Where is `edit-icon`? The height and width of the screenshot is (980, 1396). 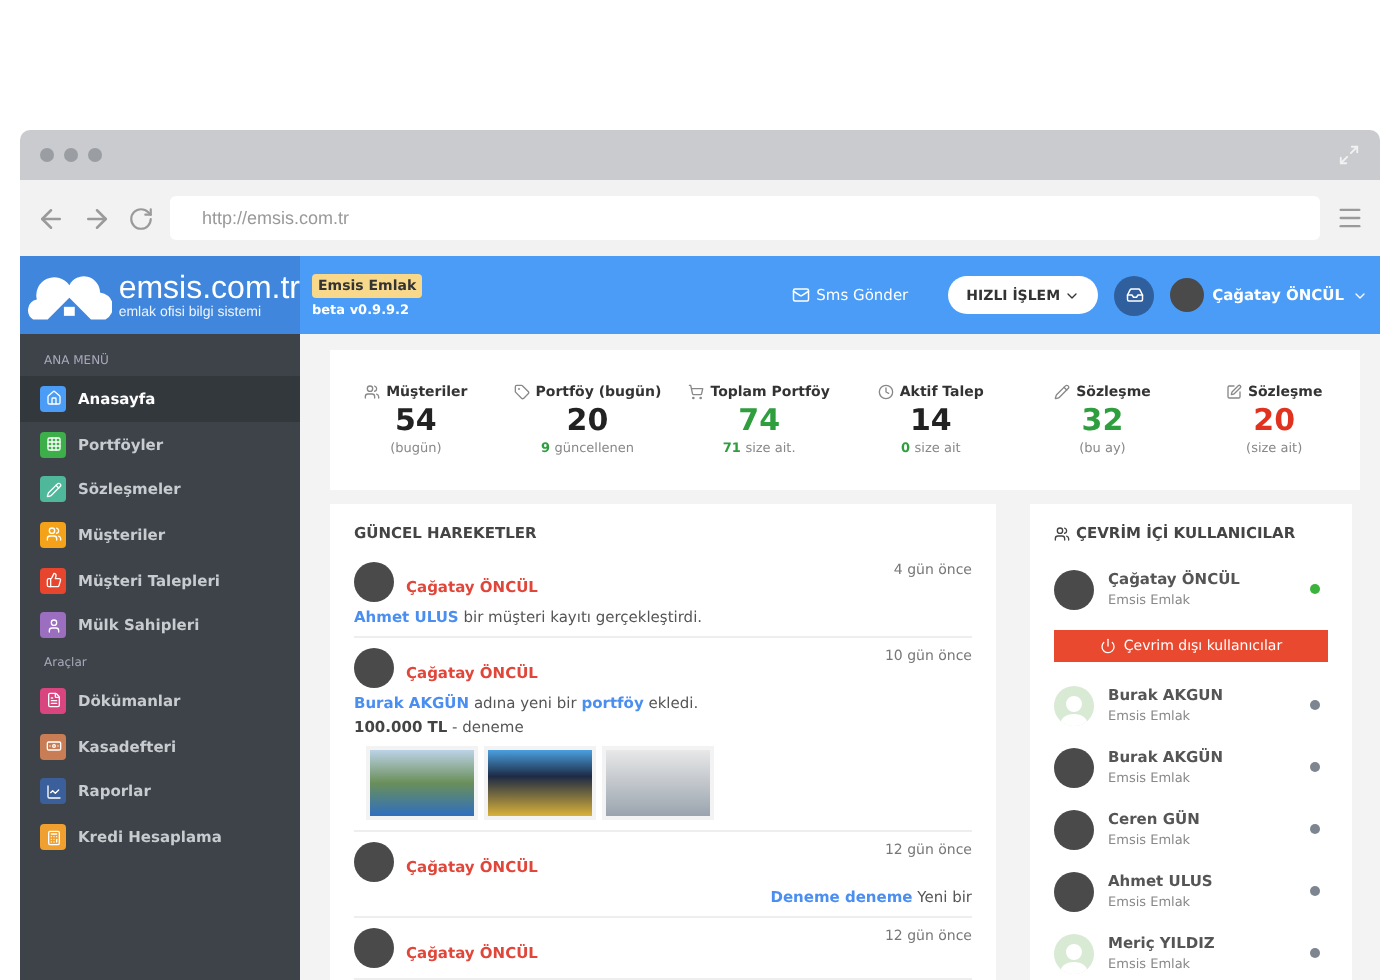 edit-icon is located at coordinates (1233, 392).